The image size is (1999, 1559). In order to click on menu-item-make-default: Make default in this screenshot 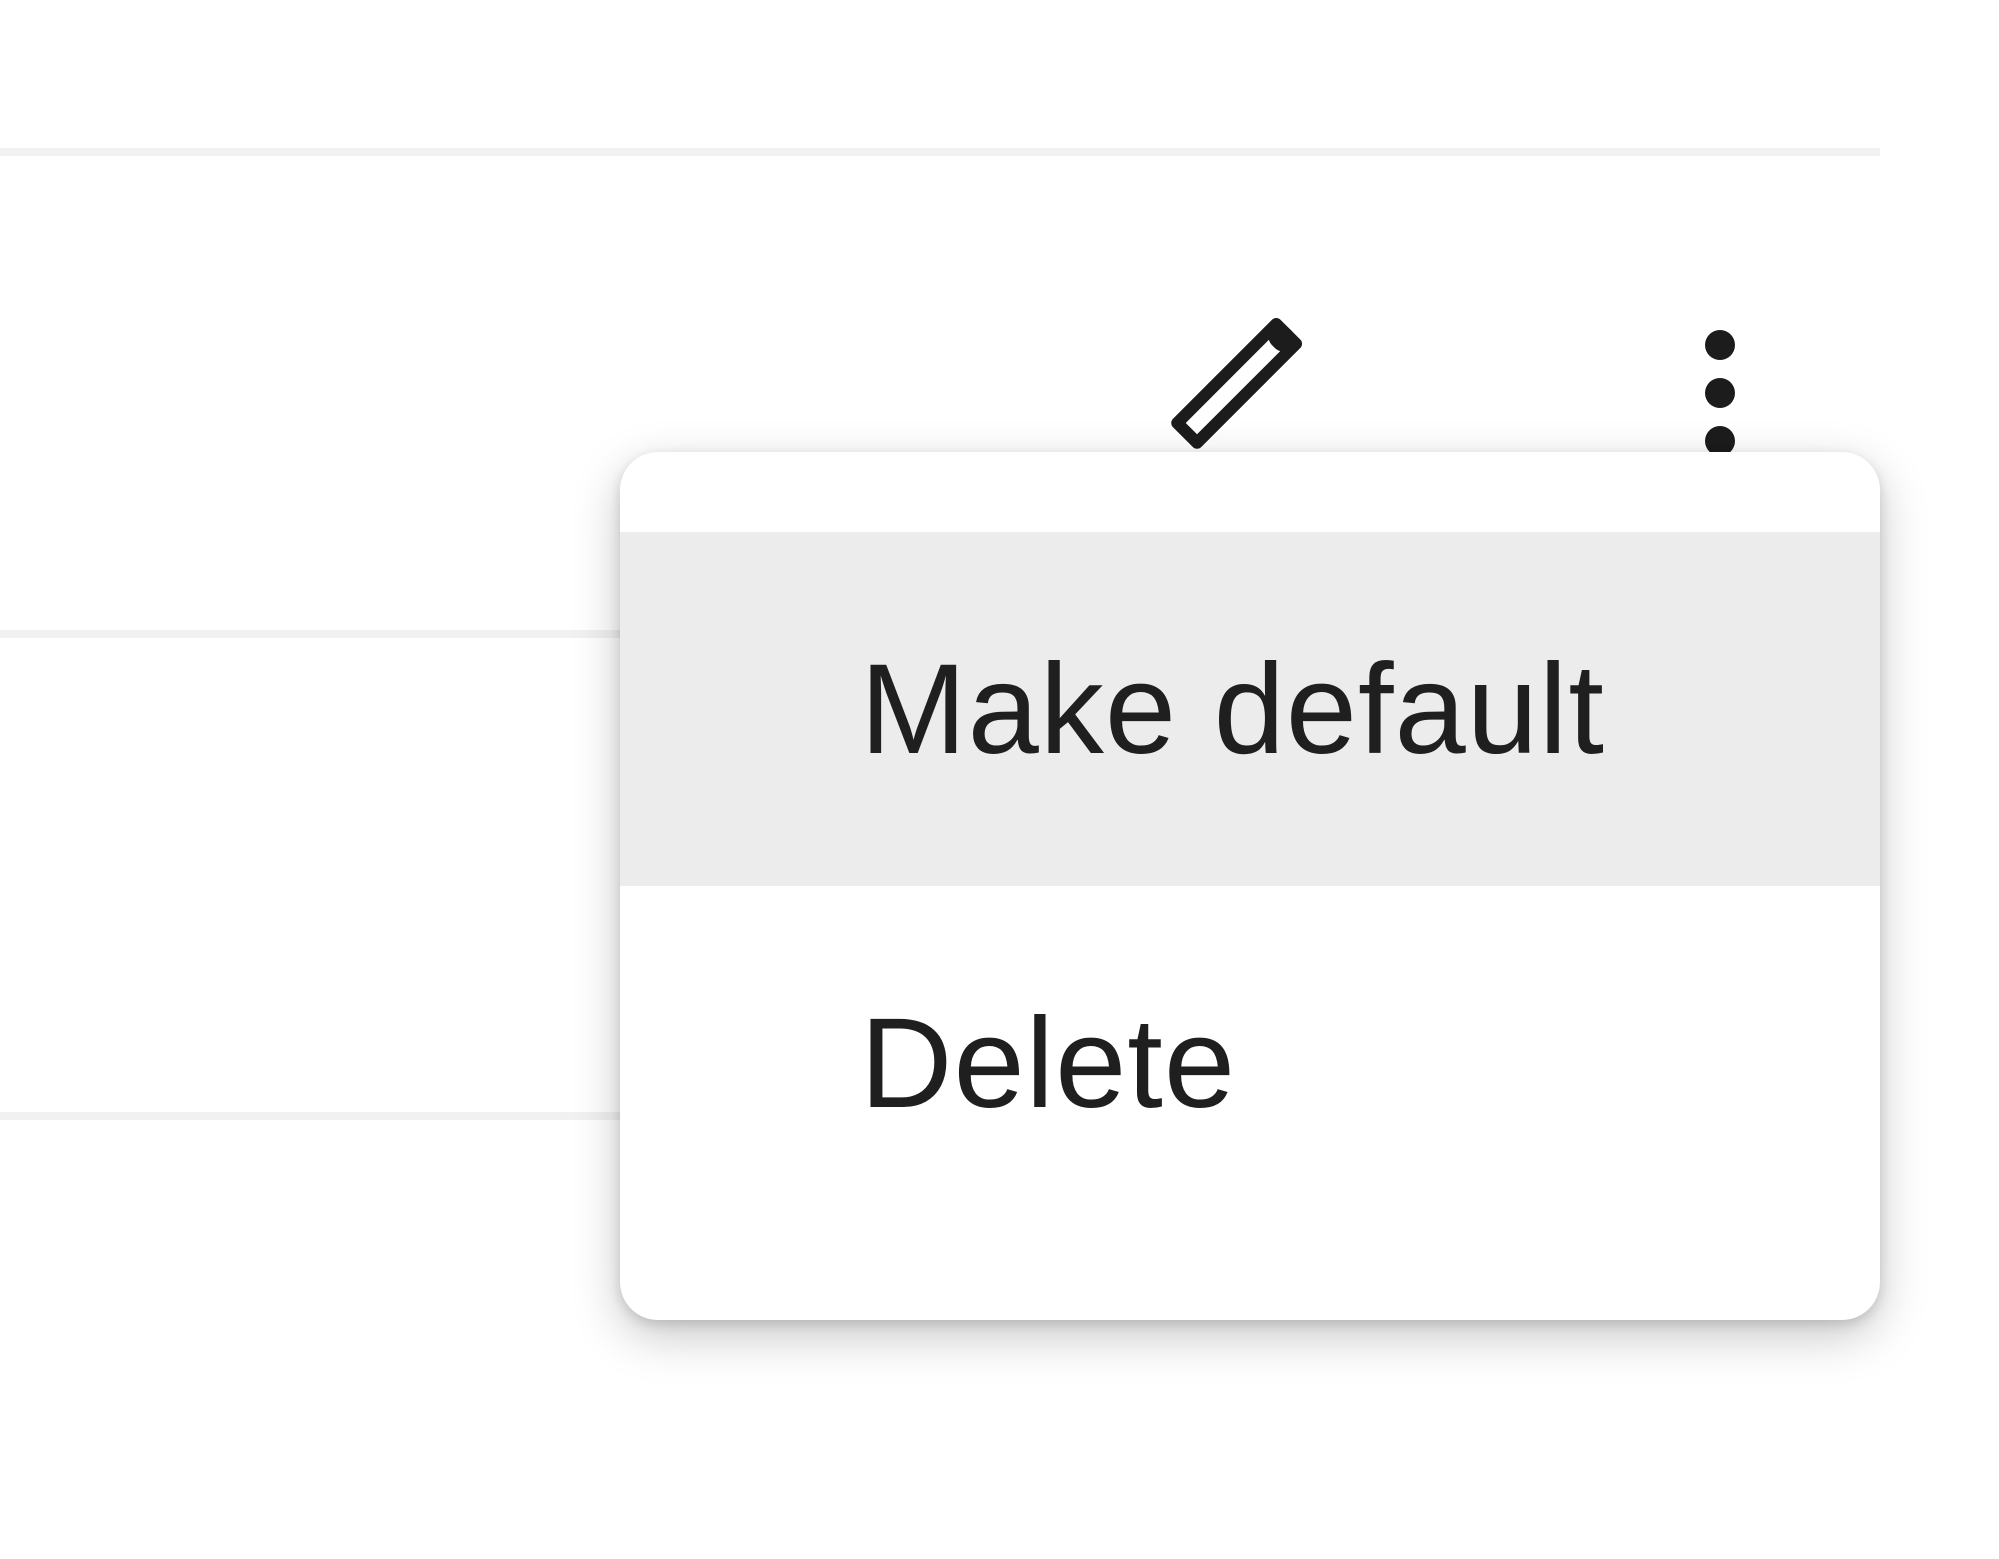, I will do `click(1250, 709)`.